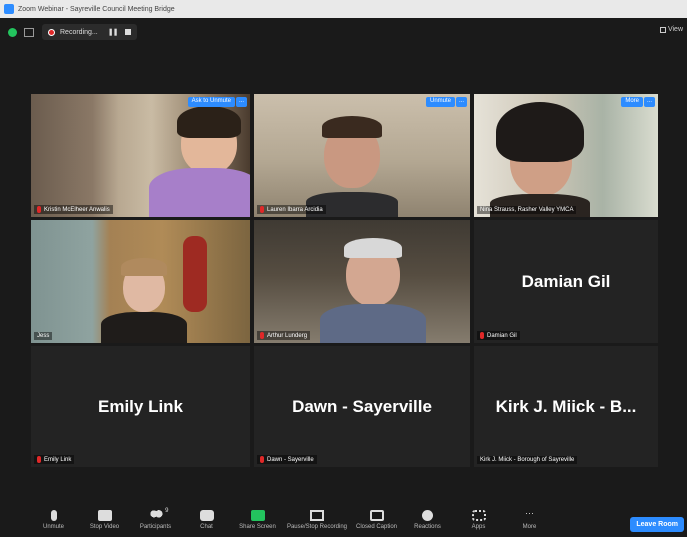  I want to click on apps-icon, so click(478, 515).